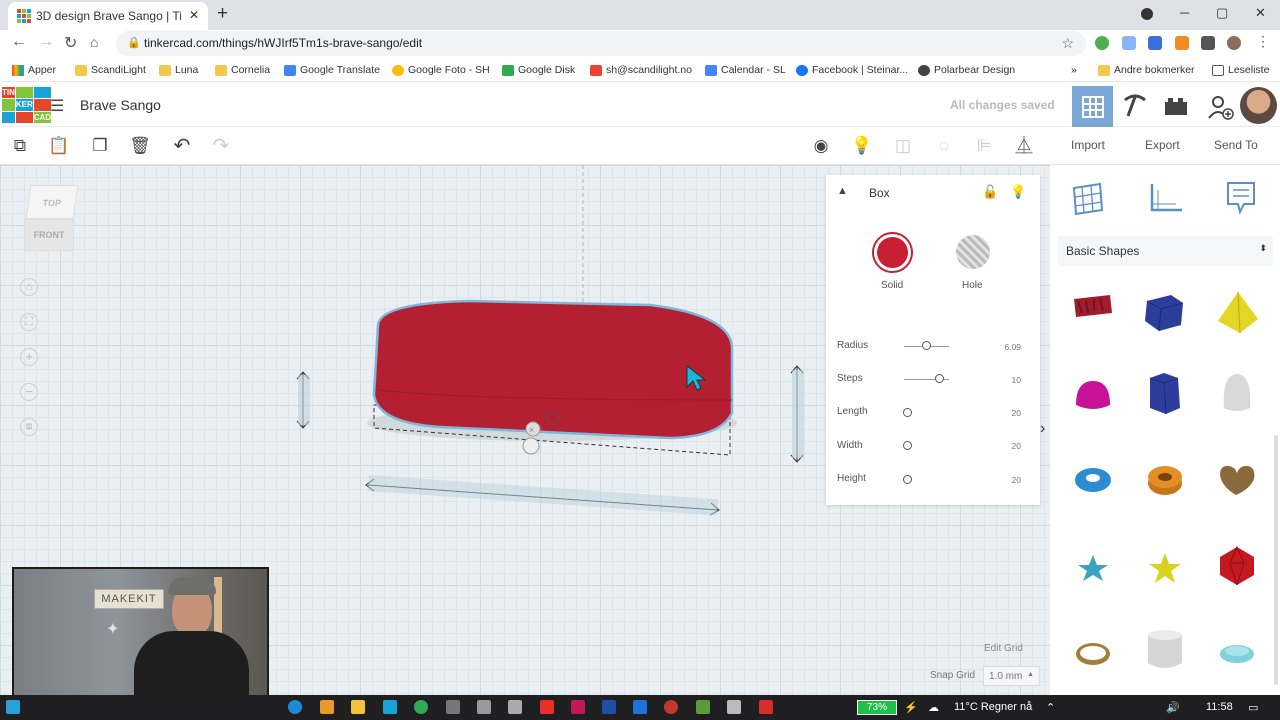  I want to click on illustrator-icon, so click(547, 707).